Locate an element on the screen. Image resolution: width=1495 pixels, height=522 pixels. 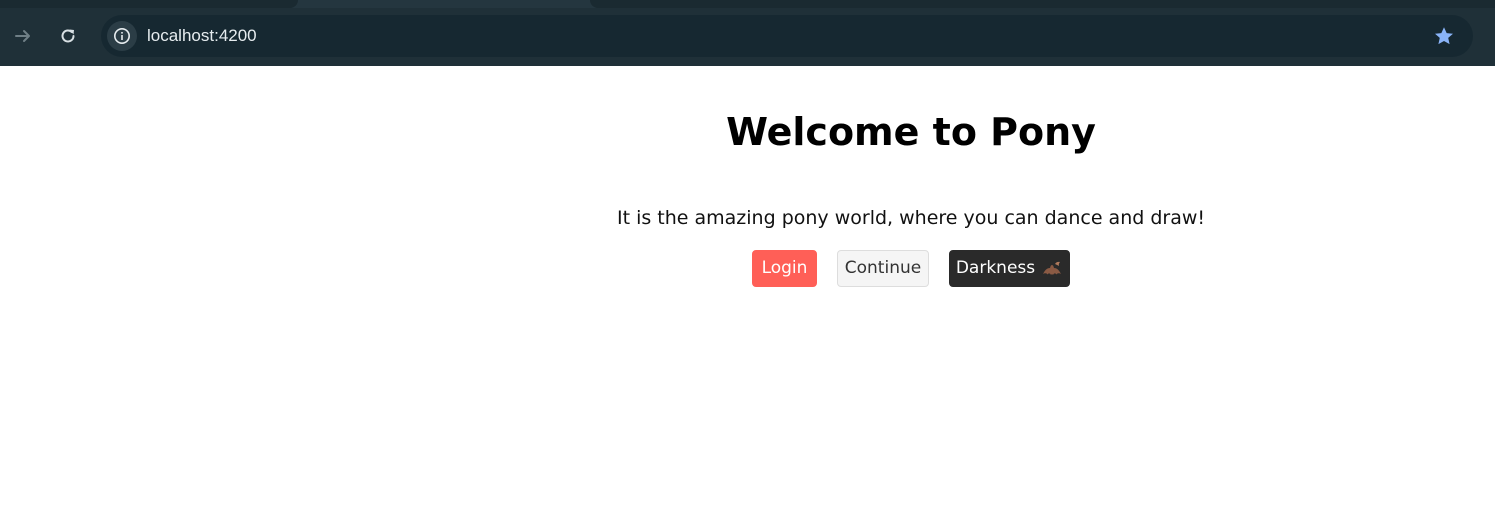
arrow-right-icon is located at coordinates (22, 36).